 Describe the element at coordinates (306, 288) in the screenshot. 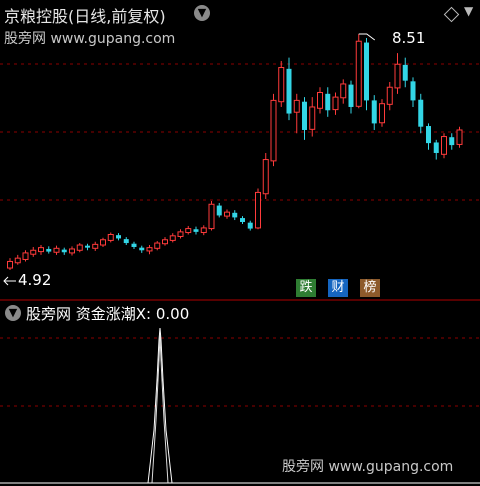

I see `badge-fall: 跌` at that location.